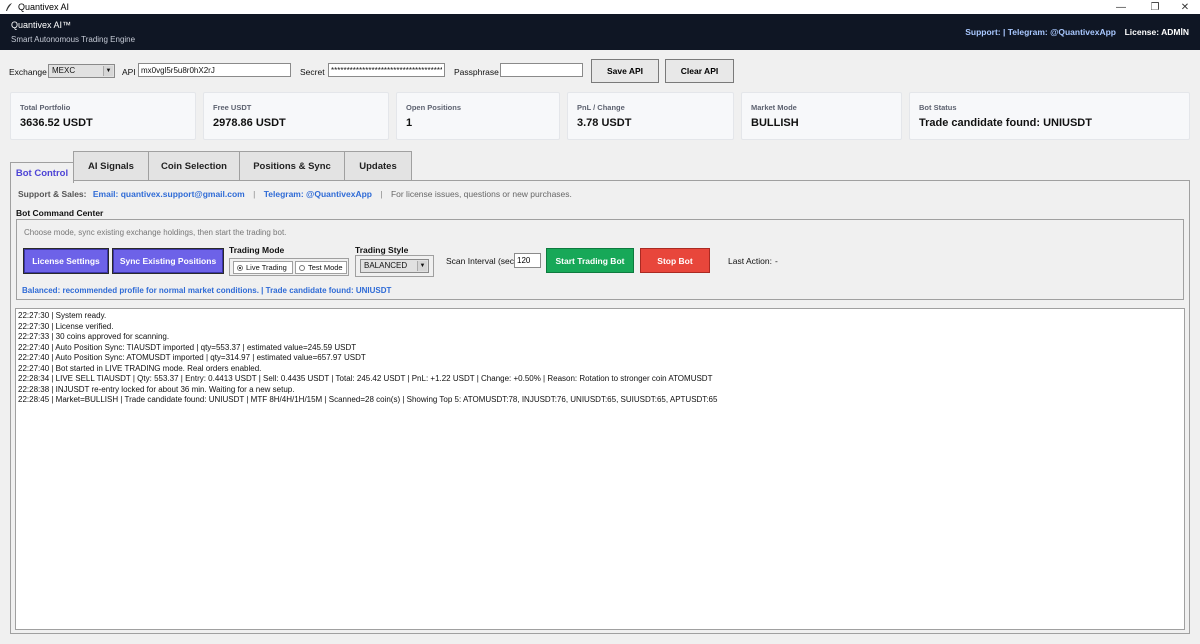  I want to click on brand-name: Quantivex AI™, so click(41, 25).